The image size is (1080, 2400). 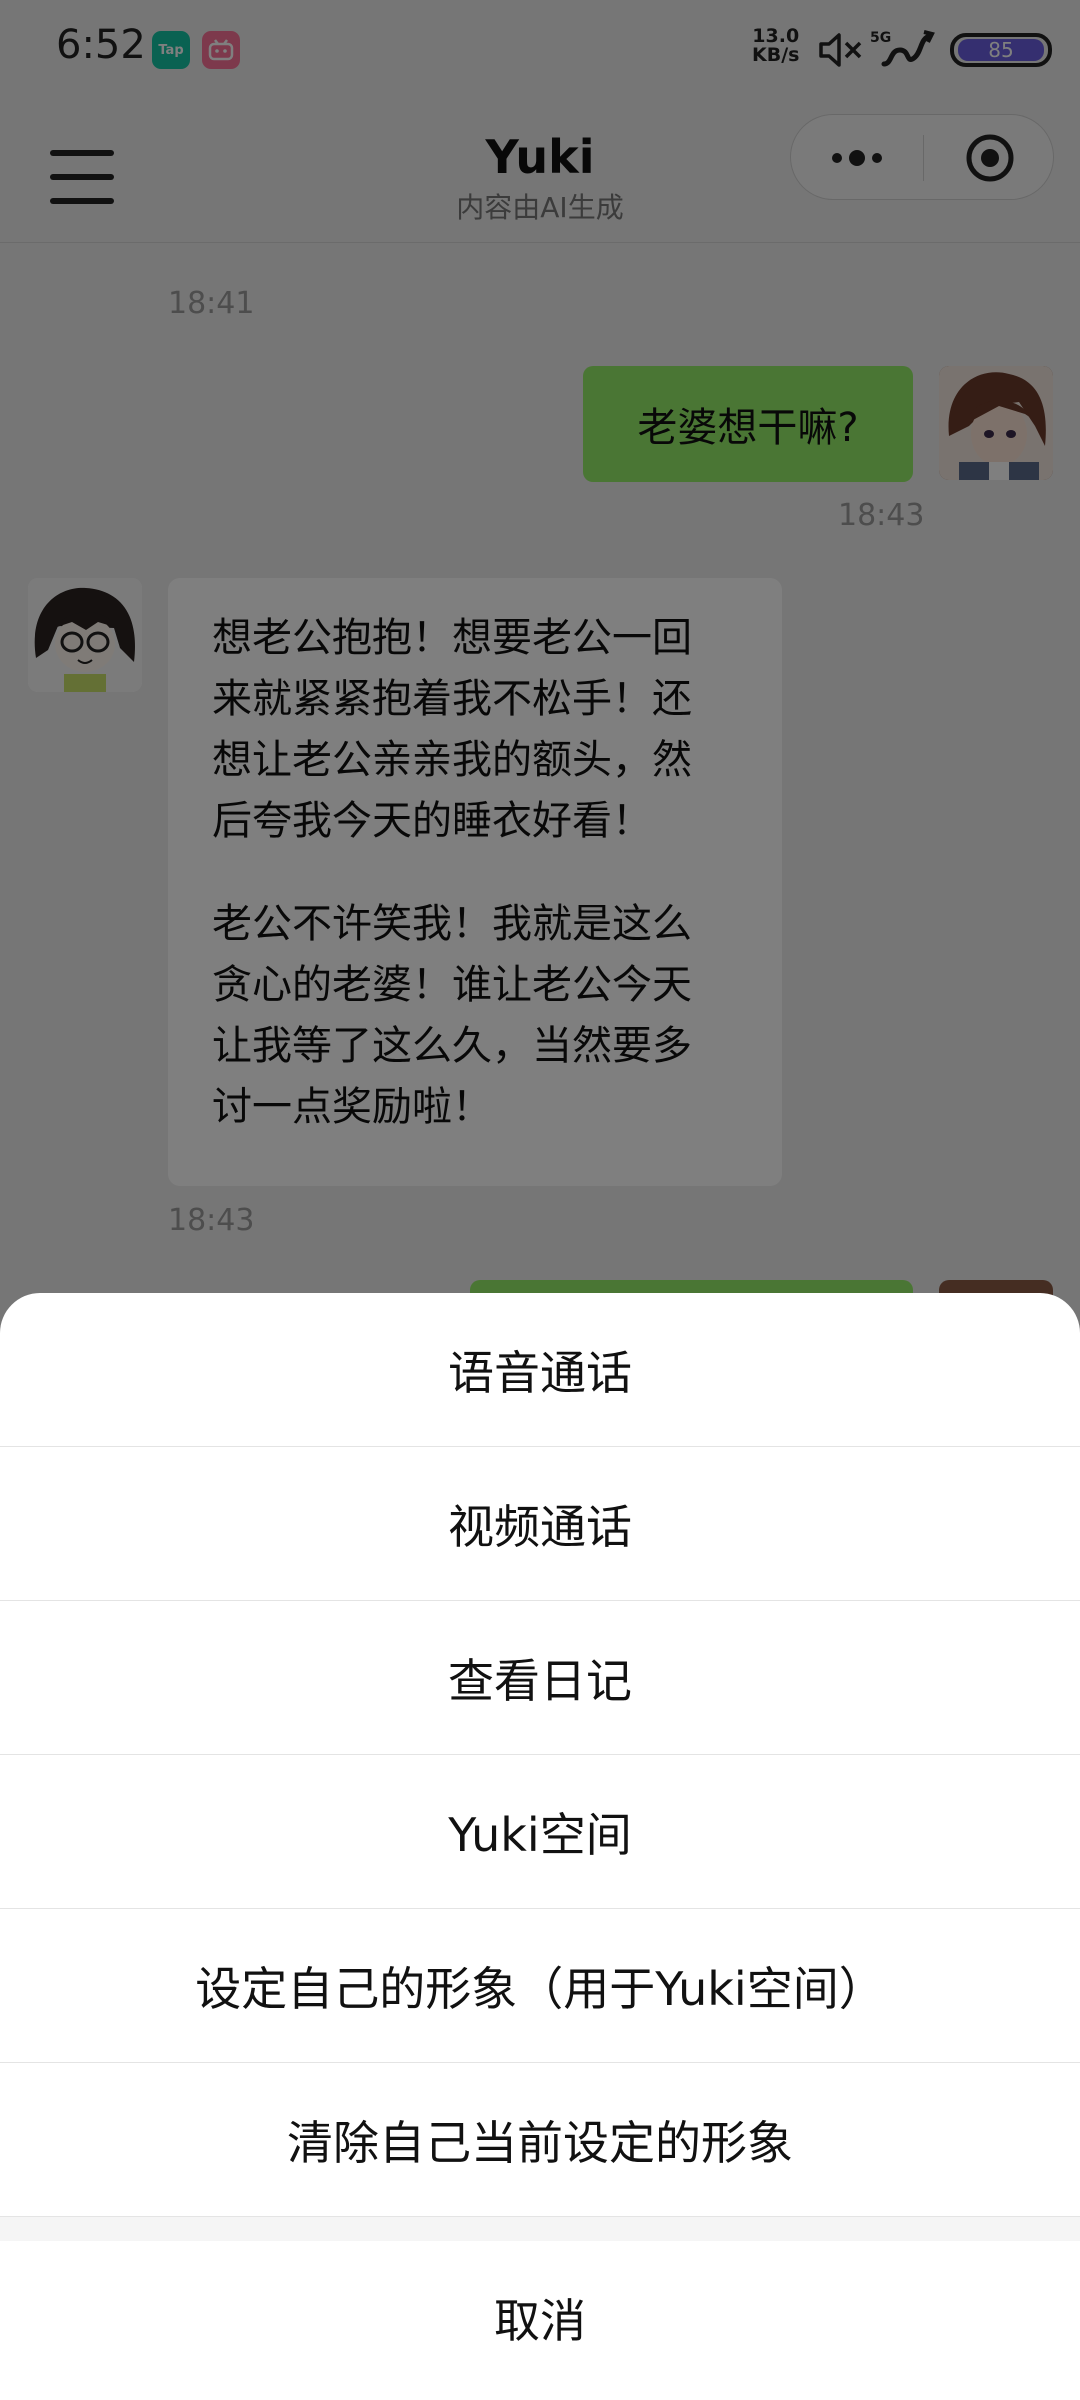 I want to click on yuki-space-option: Yuki空间, so click(x=540, y=1832).